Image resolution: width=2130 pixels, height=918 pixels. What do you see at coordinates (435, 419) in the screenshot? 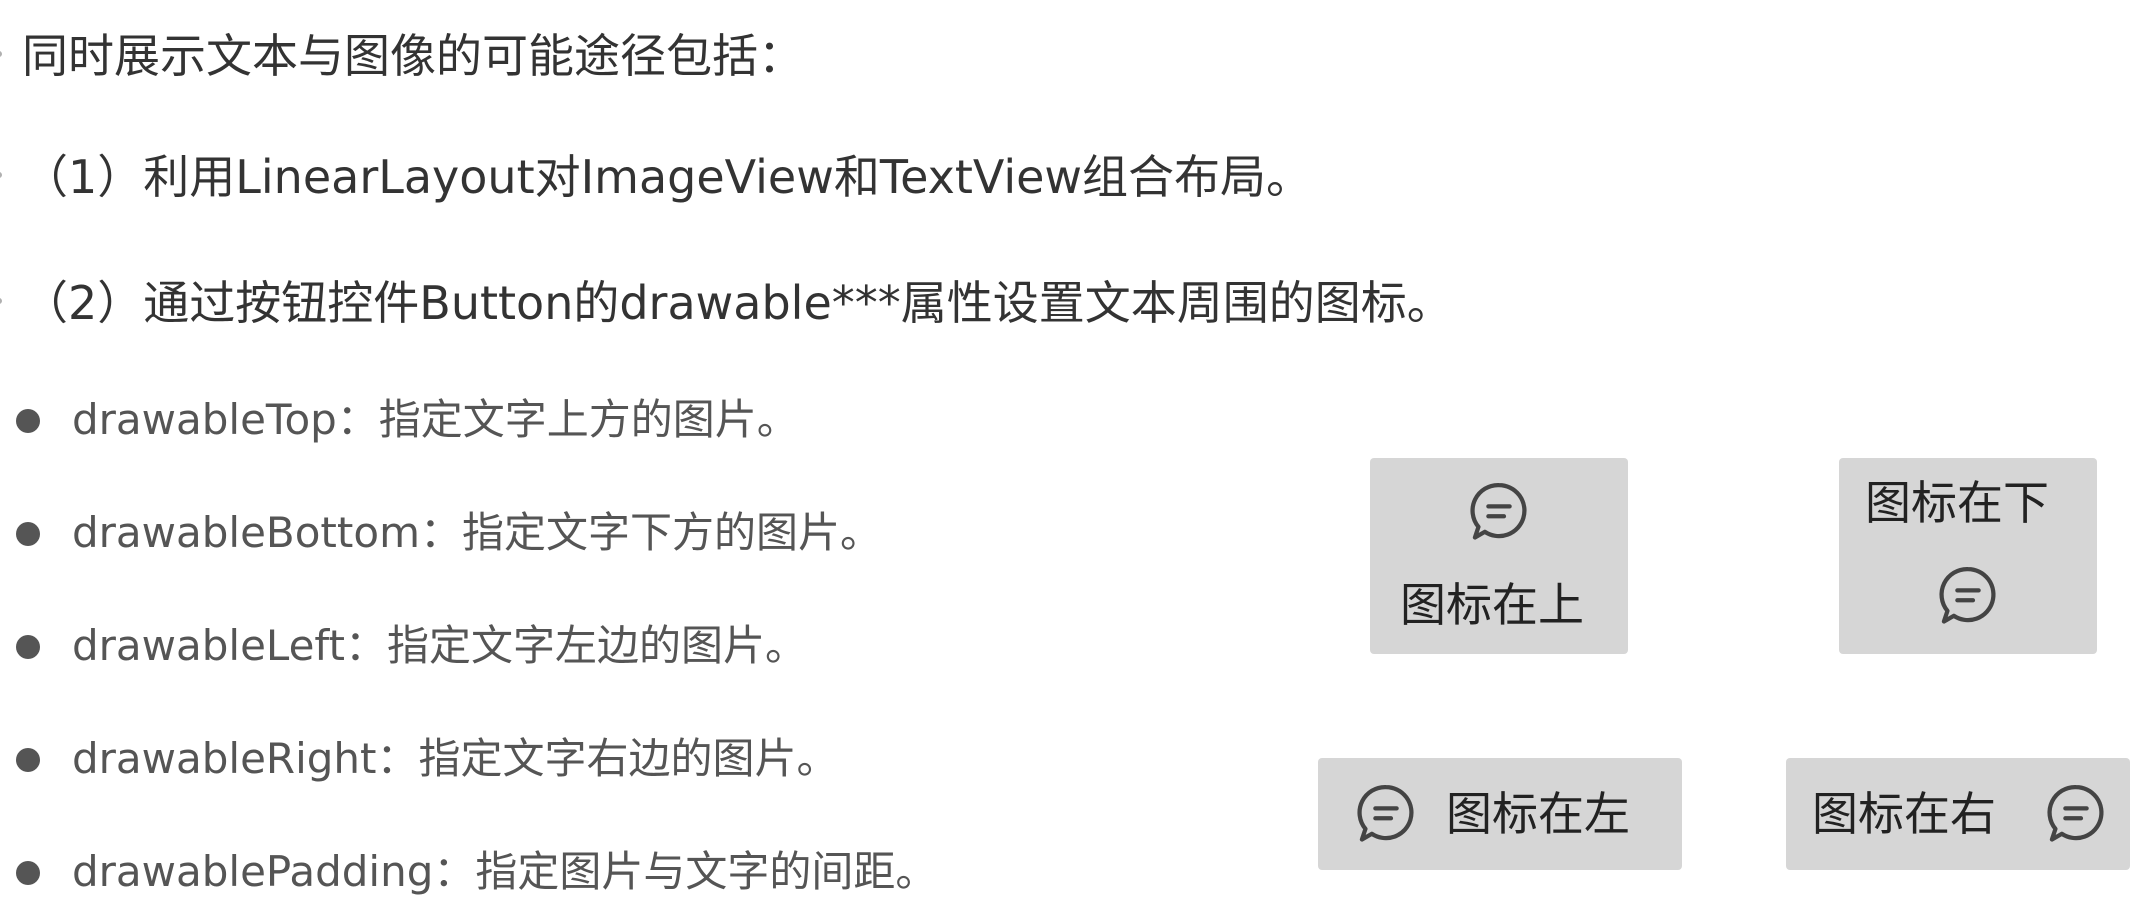
I see `bullet-text: drawableTop：指定文字上方的图片。` at bounding box center [435, 419].